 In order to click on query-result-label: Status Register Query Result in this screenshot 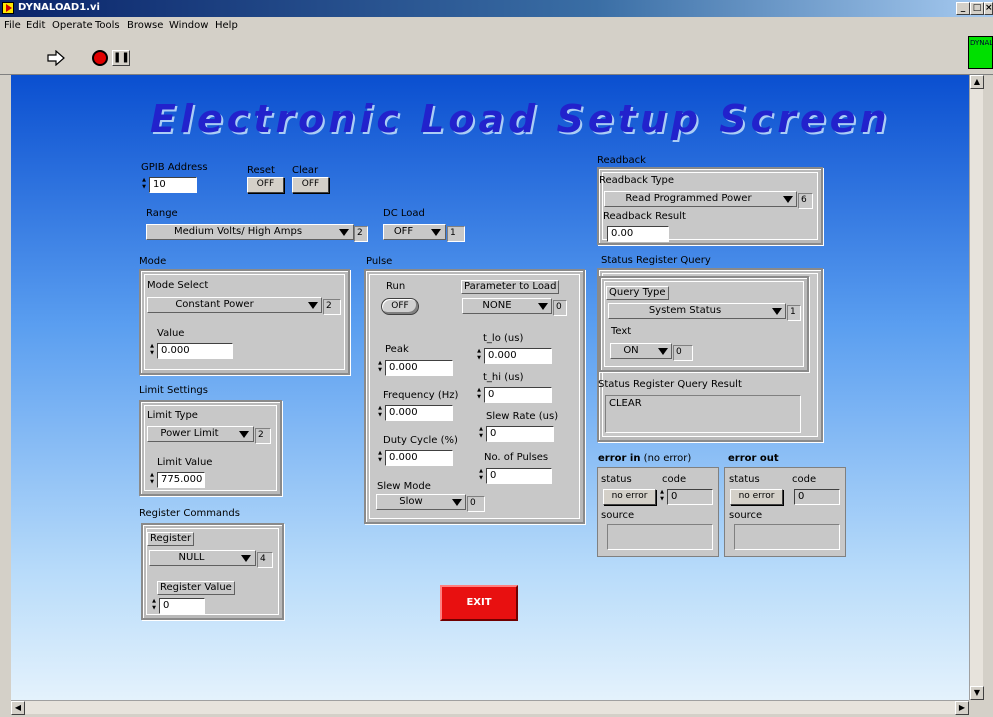, I will do `click(670, 384)`.